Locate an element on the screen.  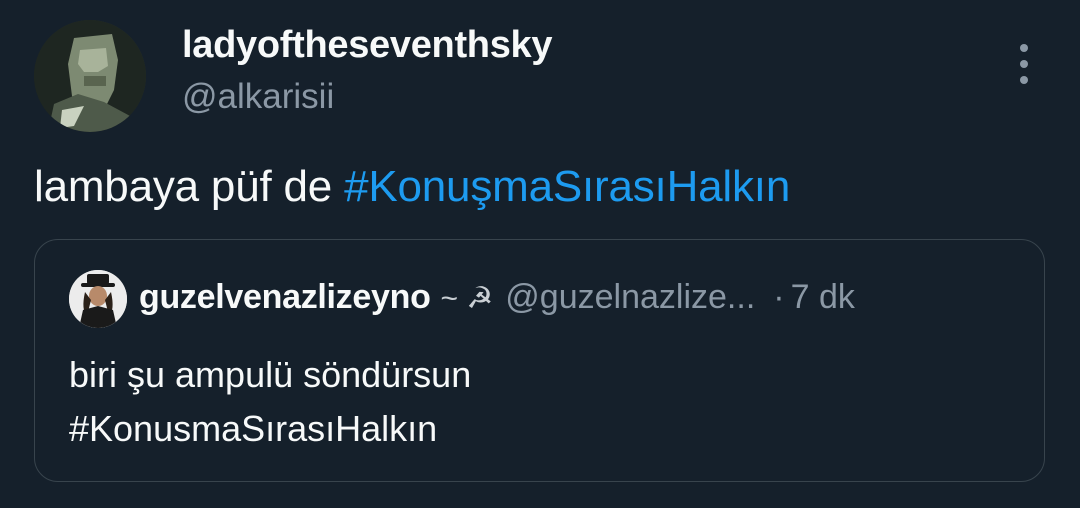
tweet-text: lambaya püf de #KonuşmaSırasıHalkın is located at coordinates (412, 187).